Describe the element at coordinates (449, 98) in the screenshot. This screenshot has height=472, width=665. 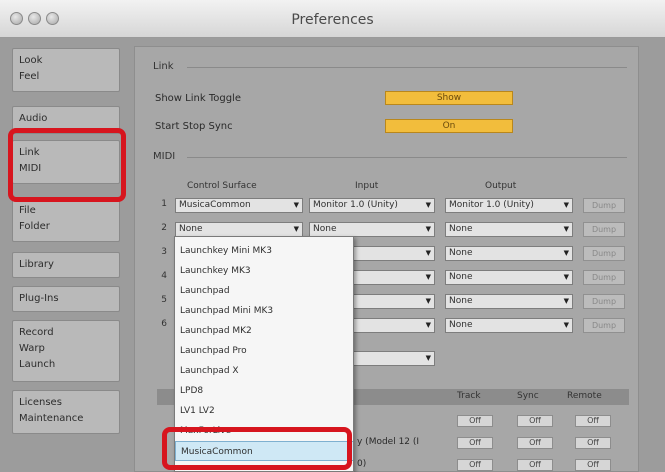
I see `show-link-toggle-button: Show` at that location.